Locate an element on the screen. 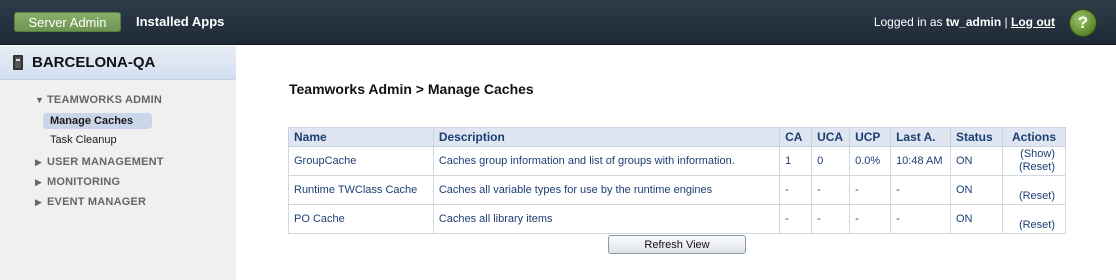  sidebar-item-task-cleanup: Task Cleanup is located at coordinates (83, 140).